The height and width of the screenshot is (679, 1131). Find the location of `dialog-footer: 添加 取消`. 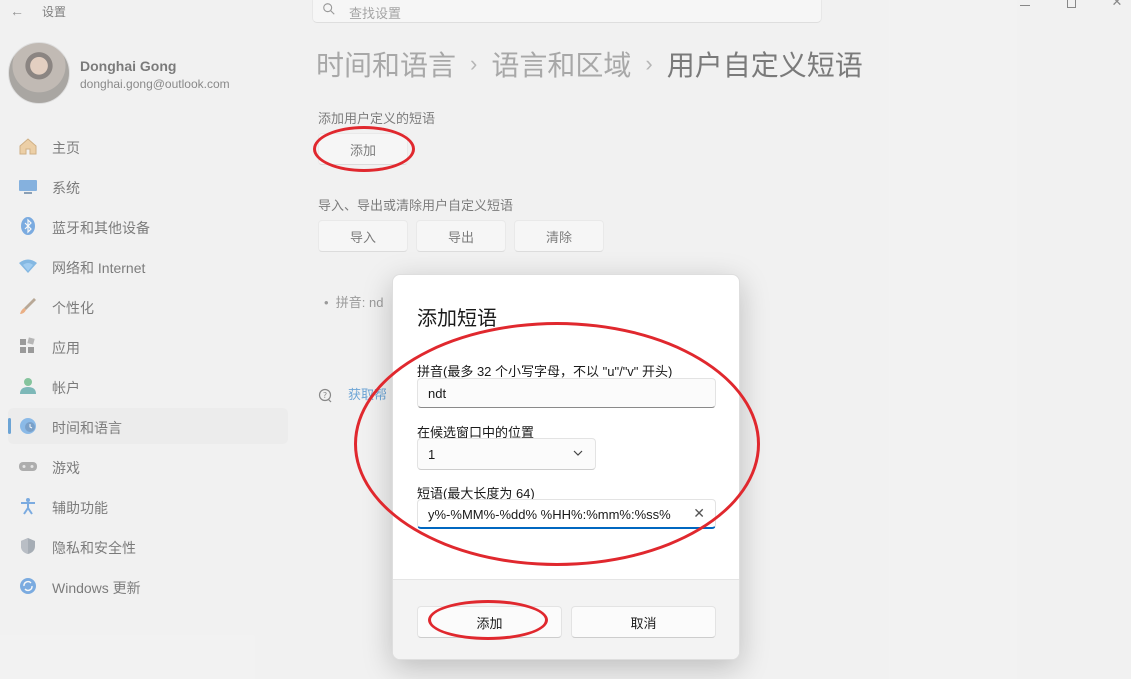

dialog-footer: 添加 取消 is located at coordinates (566, 619).